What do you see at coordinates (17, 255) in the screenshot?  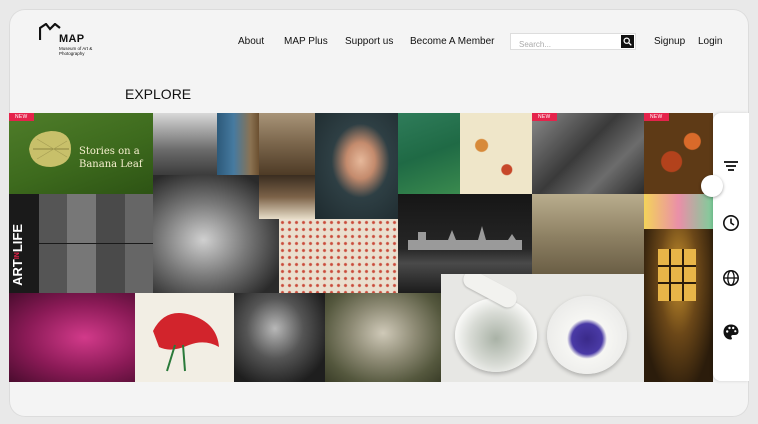 I see `art-in-life-label: ARTINLIFE` at bounding box center [17, 255].